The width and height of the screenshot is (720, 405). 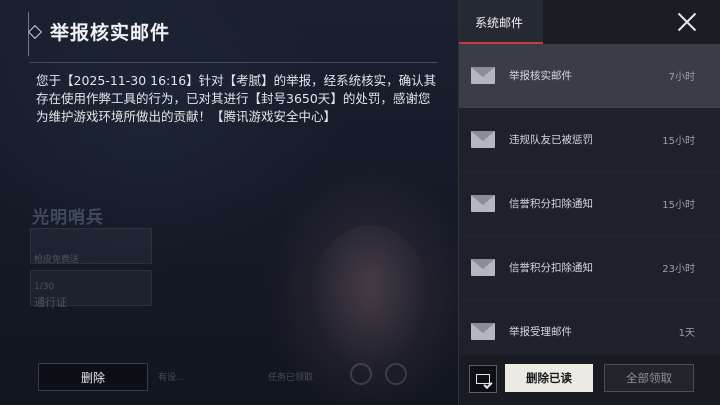 What do you see at coordinates (370, 300) in the screenshot?
I see `background-character` at bounding box center [370, 300].